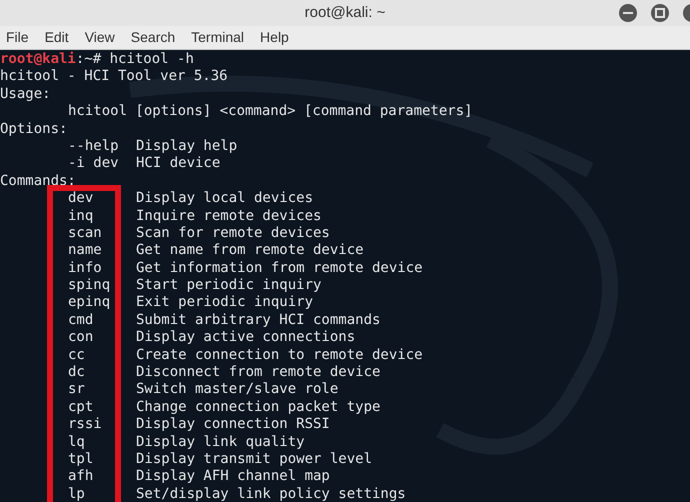  I want to click on command-description: Get name from remote device, so click(250, 251).